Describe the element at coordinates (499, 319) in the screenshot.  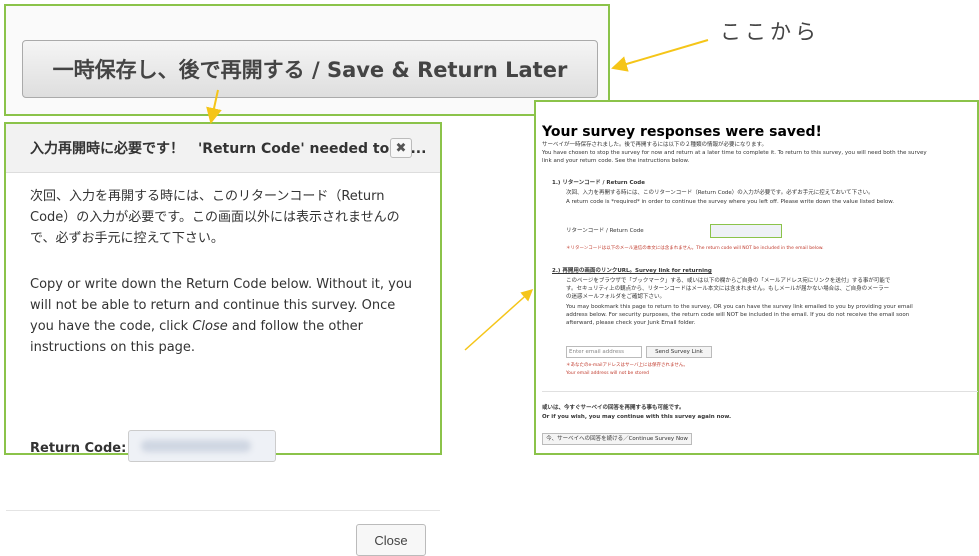
I see `arrow-to-saved-page` at that location.